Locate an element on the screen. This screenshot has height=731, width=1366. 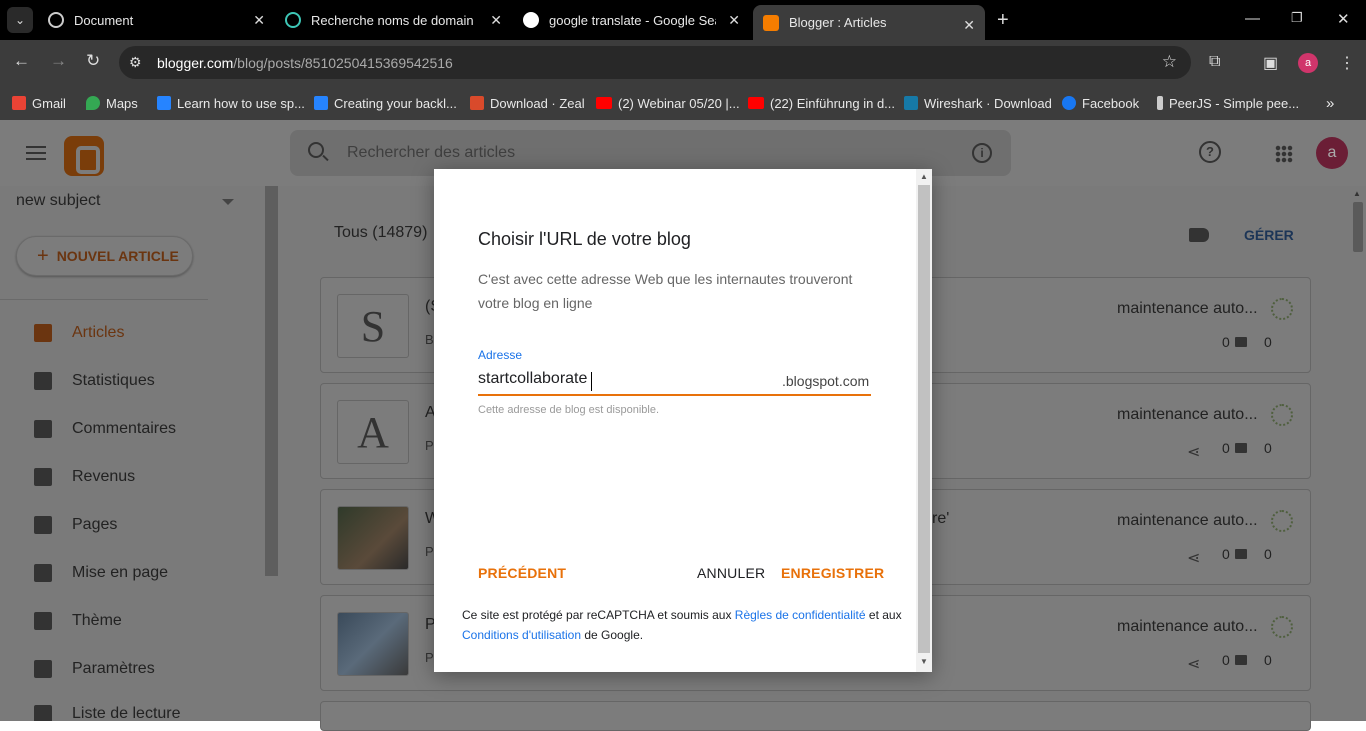
minimize-icon: — is located at coordinates (1252, 18).